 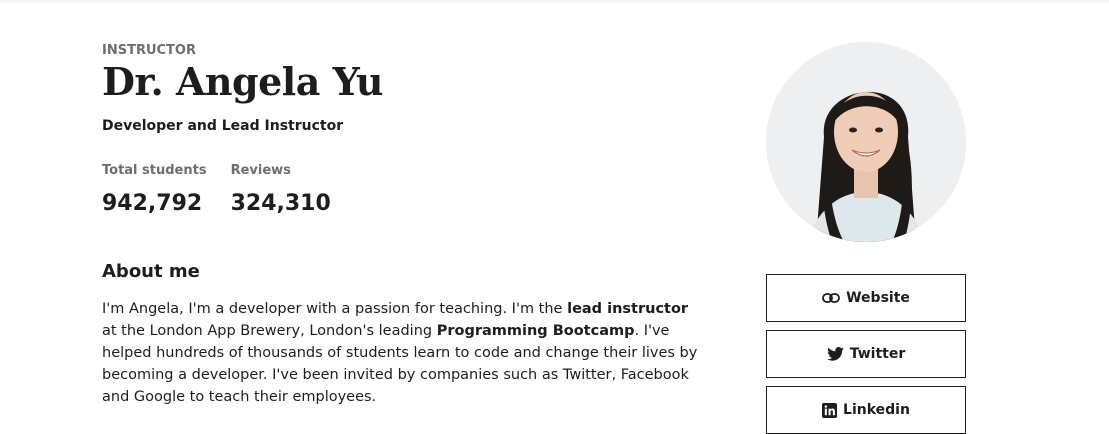 What do you see at coordinates (835, 354) in the screenshot?
I see `twitter-icon` at bounding box center [835, 354].